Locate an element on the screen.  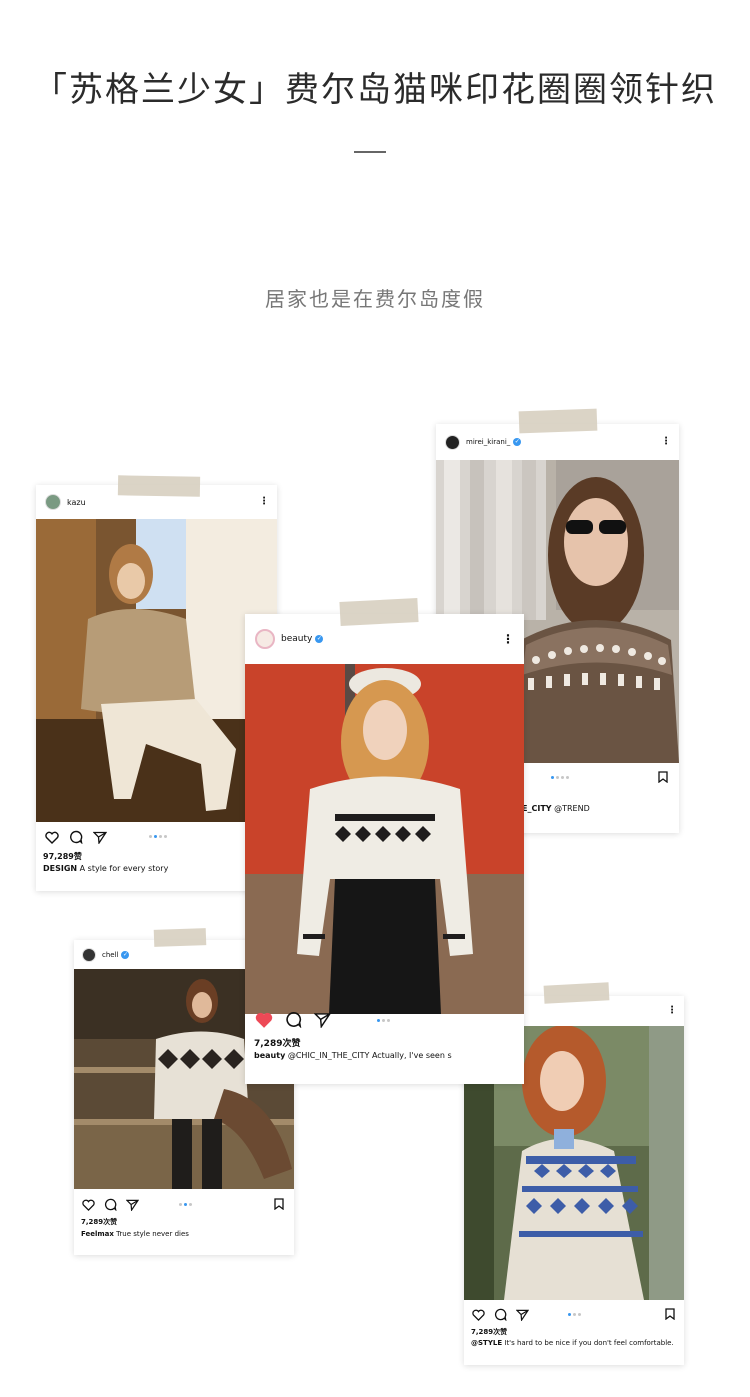
caption-user: Feelmax is located at coordinates (97, 1234).